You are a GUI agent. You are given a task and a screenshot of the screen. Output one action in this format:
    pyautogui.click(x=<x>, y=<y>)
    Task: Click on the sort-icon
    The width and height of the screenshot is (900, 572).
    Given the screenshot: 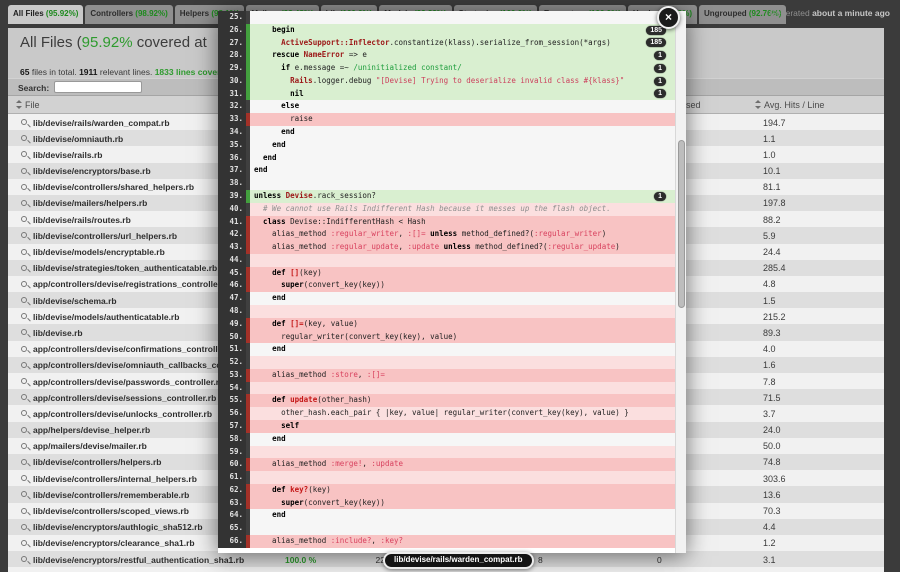 What is the action you would take?
    pyautogui.click(x=19, y=104)
    